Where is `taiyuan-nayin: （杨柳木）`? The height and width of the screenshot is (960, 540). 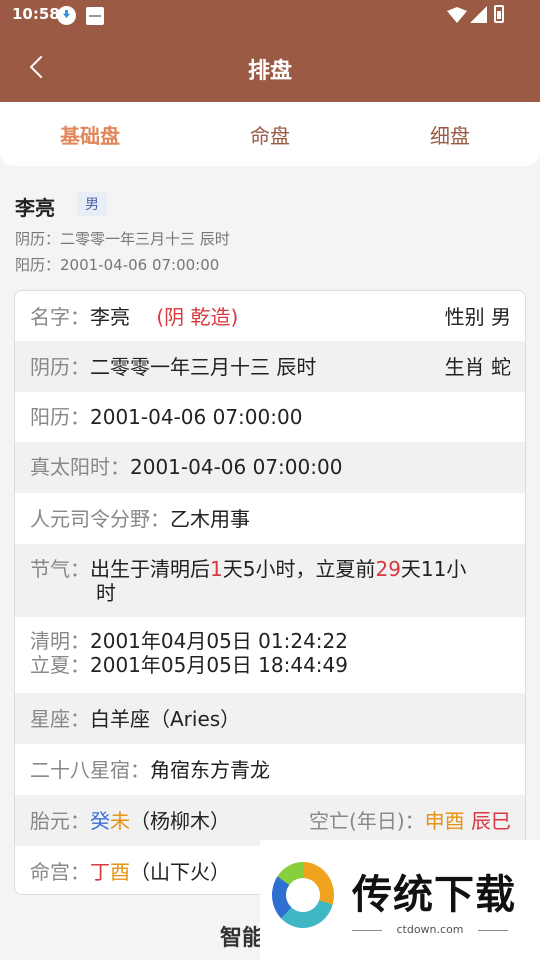
taiyuan-nayin: （杨柳木） is located at coordinates (180, 821).